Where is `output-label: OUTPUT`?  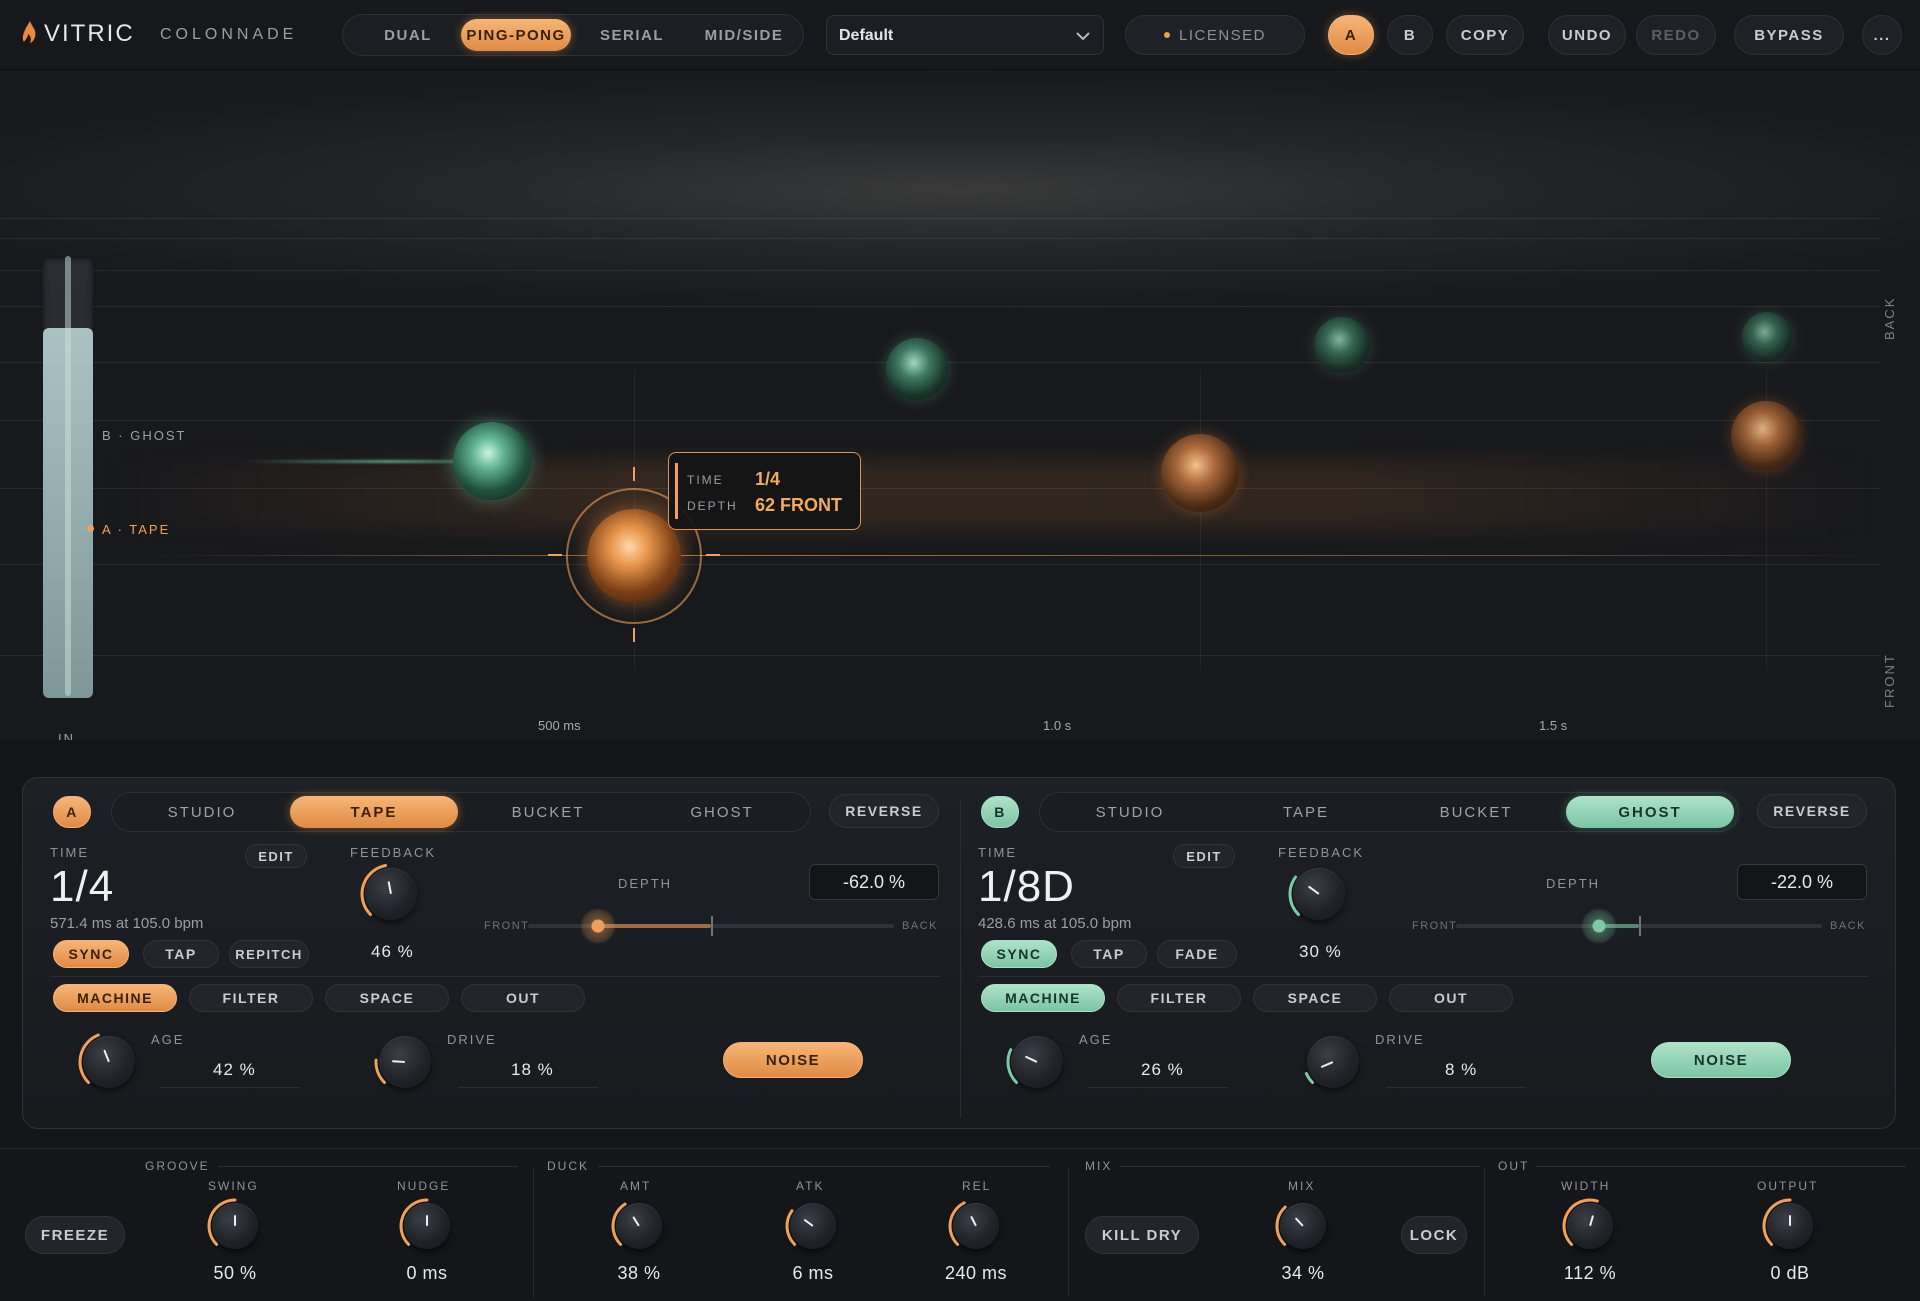
output-label: OUTPUT is located at coordinates (1788, 1186).